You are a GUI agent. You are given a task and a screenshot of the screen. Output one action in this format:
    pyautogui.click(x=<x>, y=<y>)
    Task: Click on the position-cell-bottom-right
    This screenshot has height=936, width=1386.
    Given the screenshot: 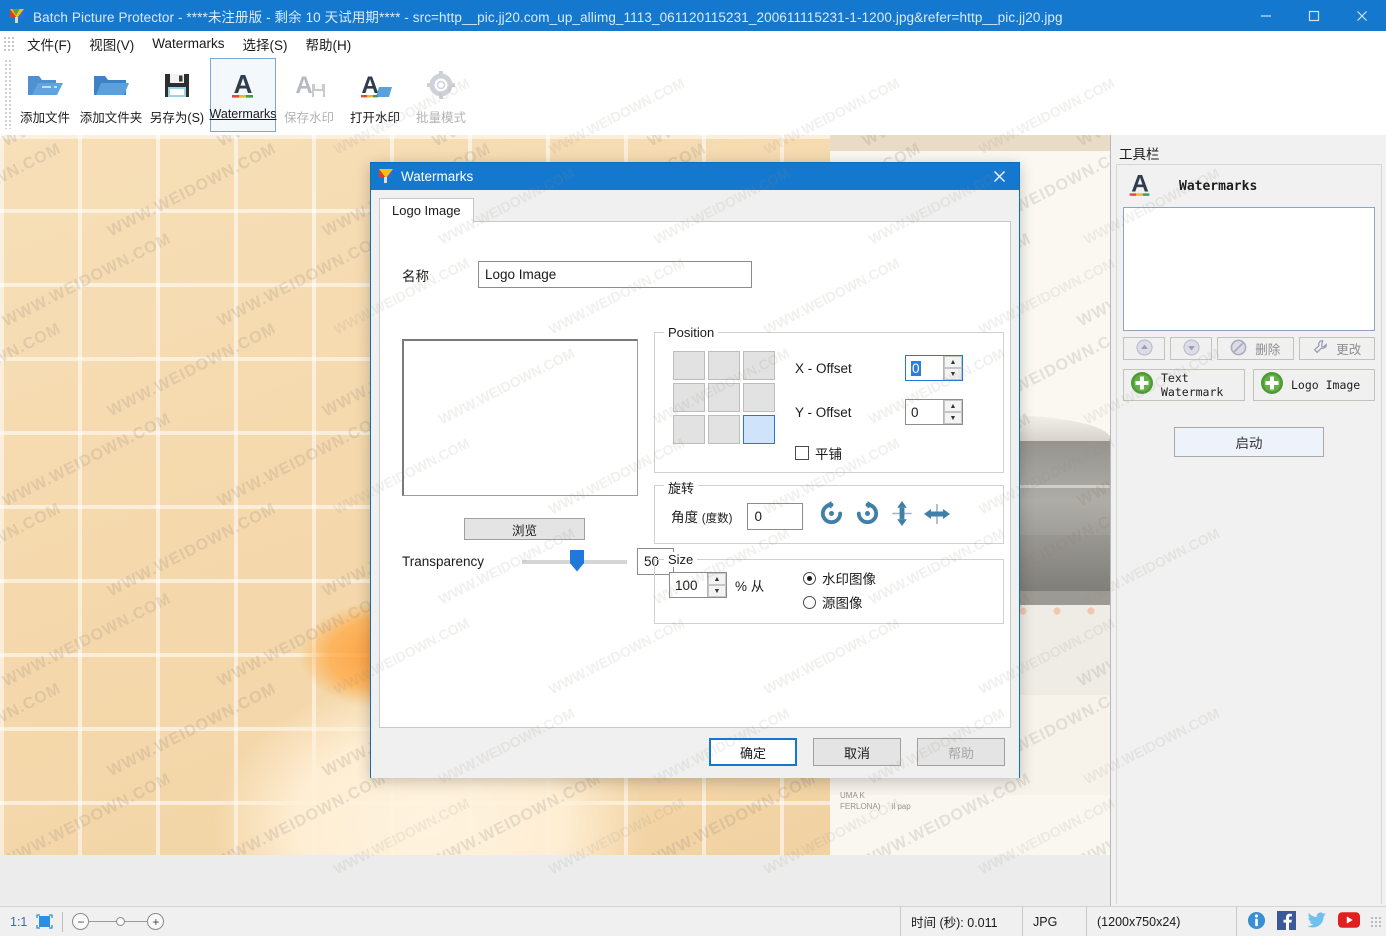 What is the action you would take?
    pyautogui.click(x=759, y=429)
    